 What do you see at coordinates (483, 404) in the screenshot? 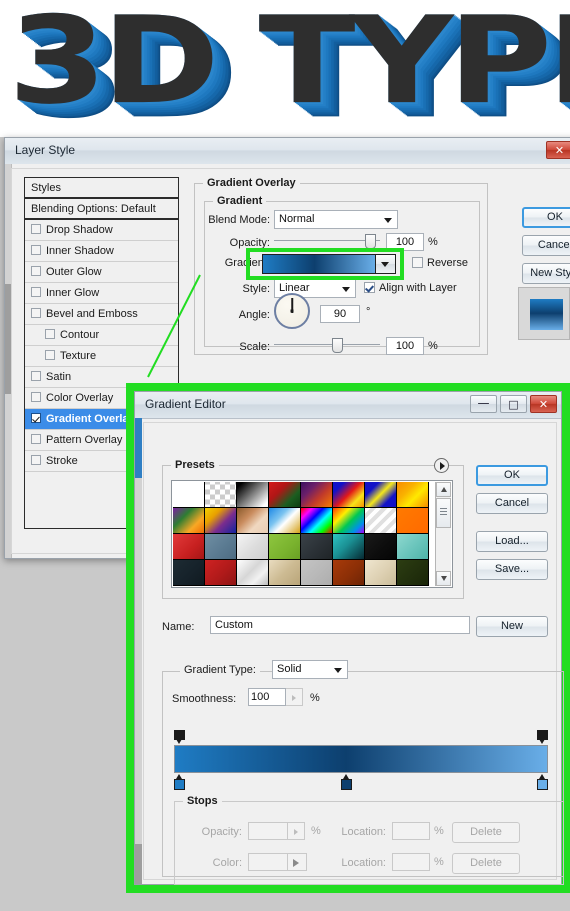
I see `minimize-icon: —` at bounding box center [483, 404].